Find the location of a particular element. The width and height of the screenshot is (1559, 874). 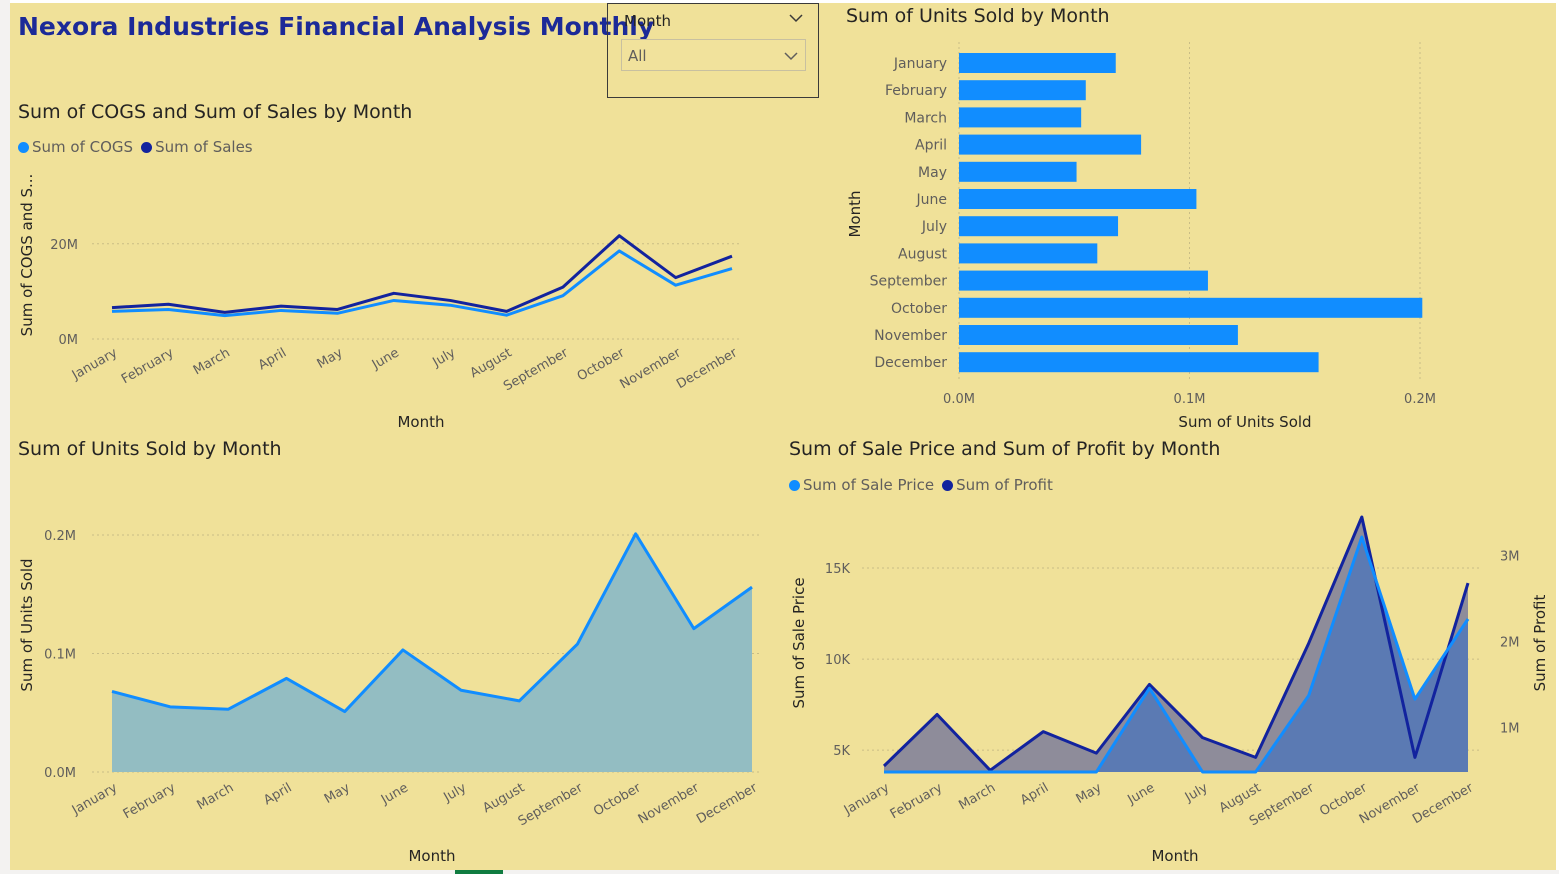

x-axis-title: Sum of Units Sold is located at coordinates (1244, 422).